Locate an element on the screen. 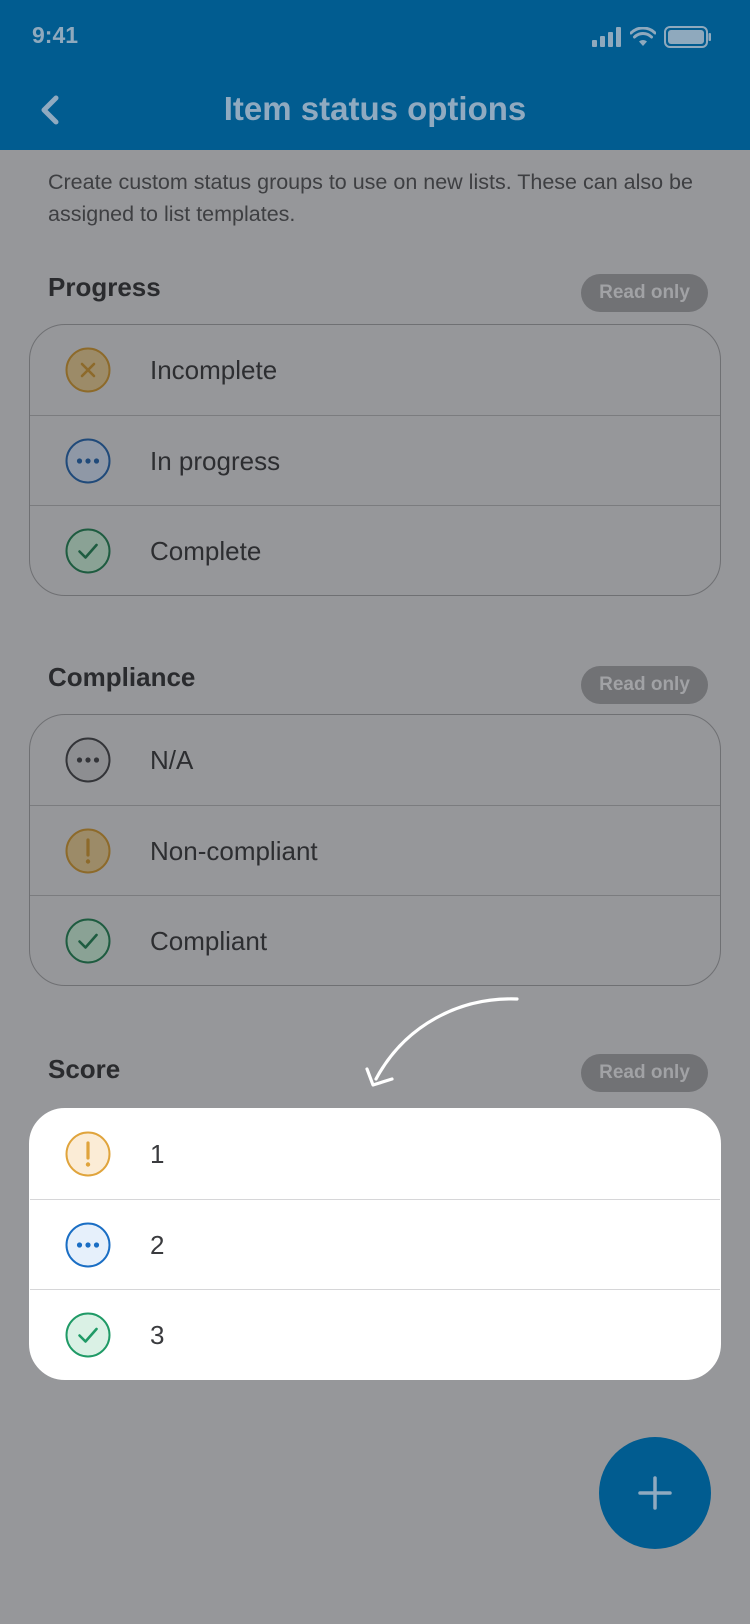 The image size is (750, 1624). wifi-icon is located at coordinates (643, 36).